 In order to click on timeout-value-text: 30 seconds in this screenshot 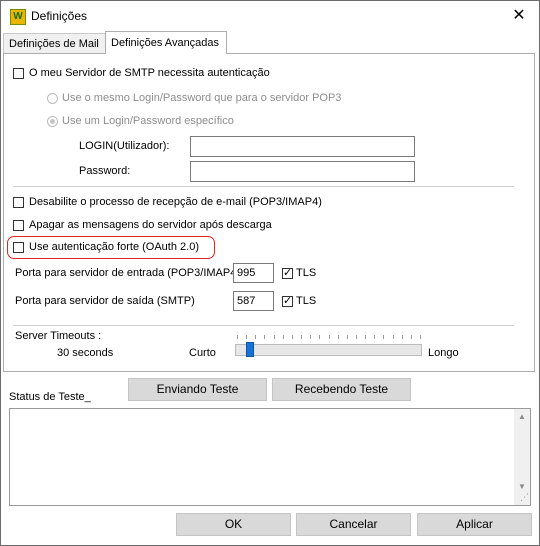, I will do `click(85, 353)`.